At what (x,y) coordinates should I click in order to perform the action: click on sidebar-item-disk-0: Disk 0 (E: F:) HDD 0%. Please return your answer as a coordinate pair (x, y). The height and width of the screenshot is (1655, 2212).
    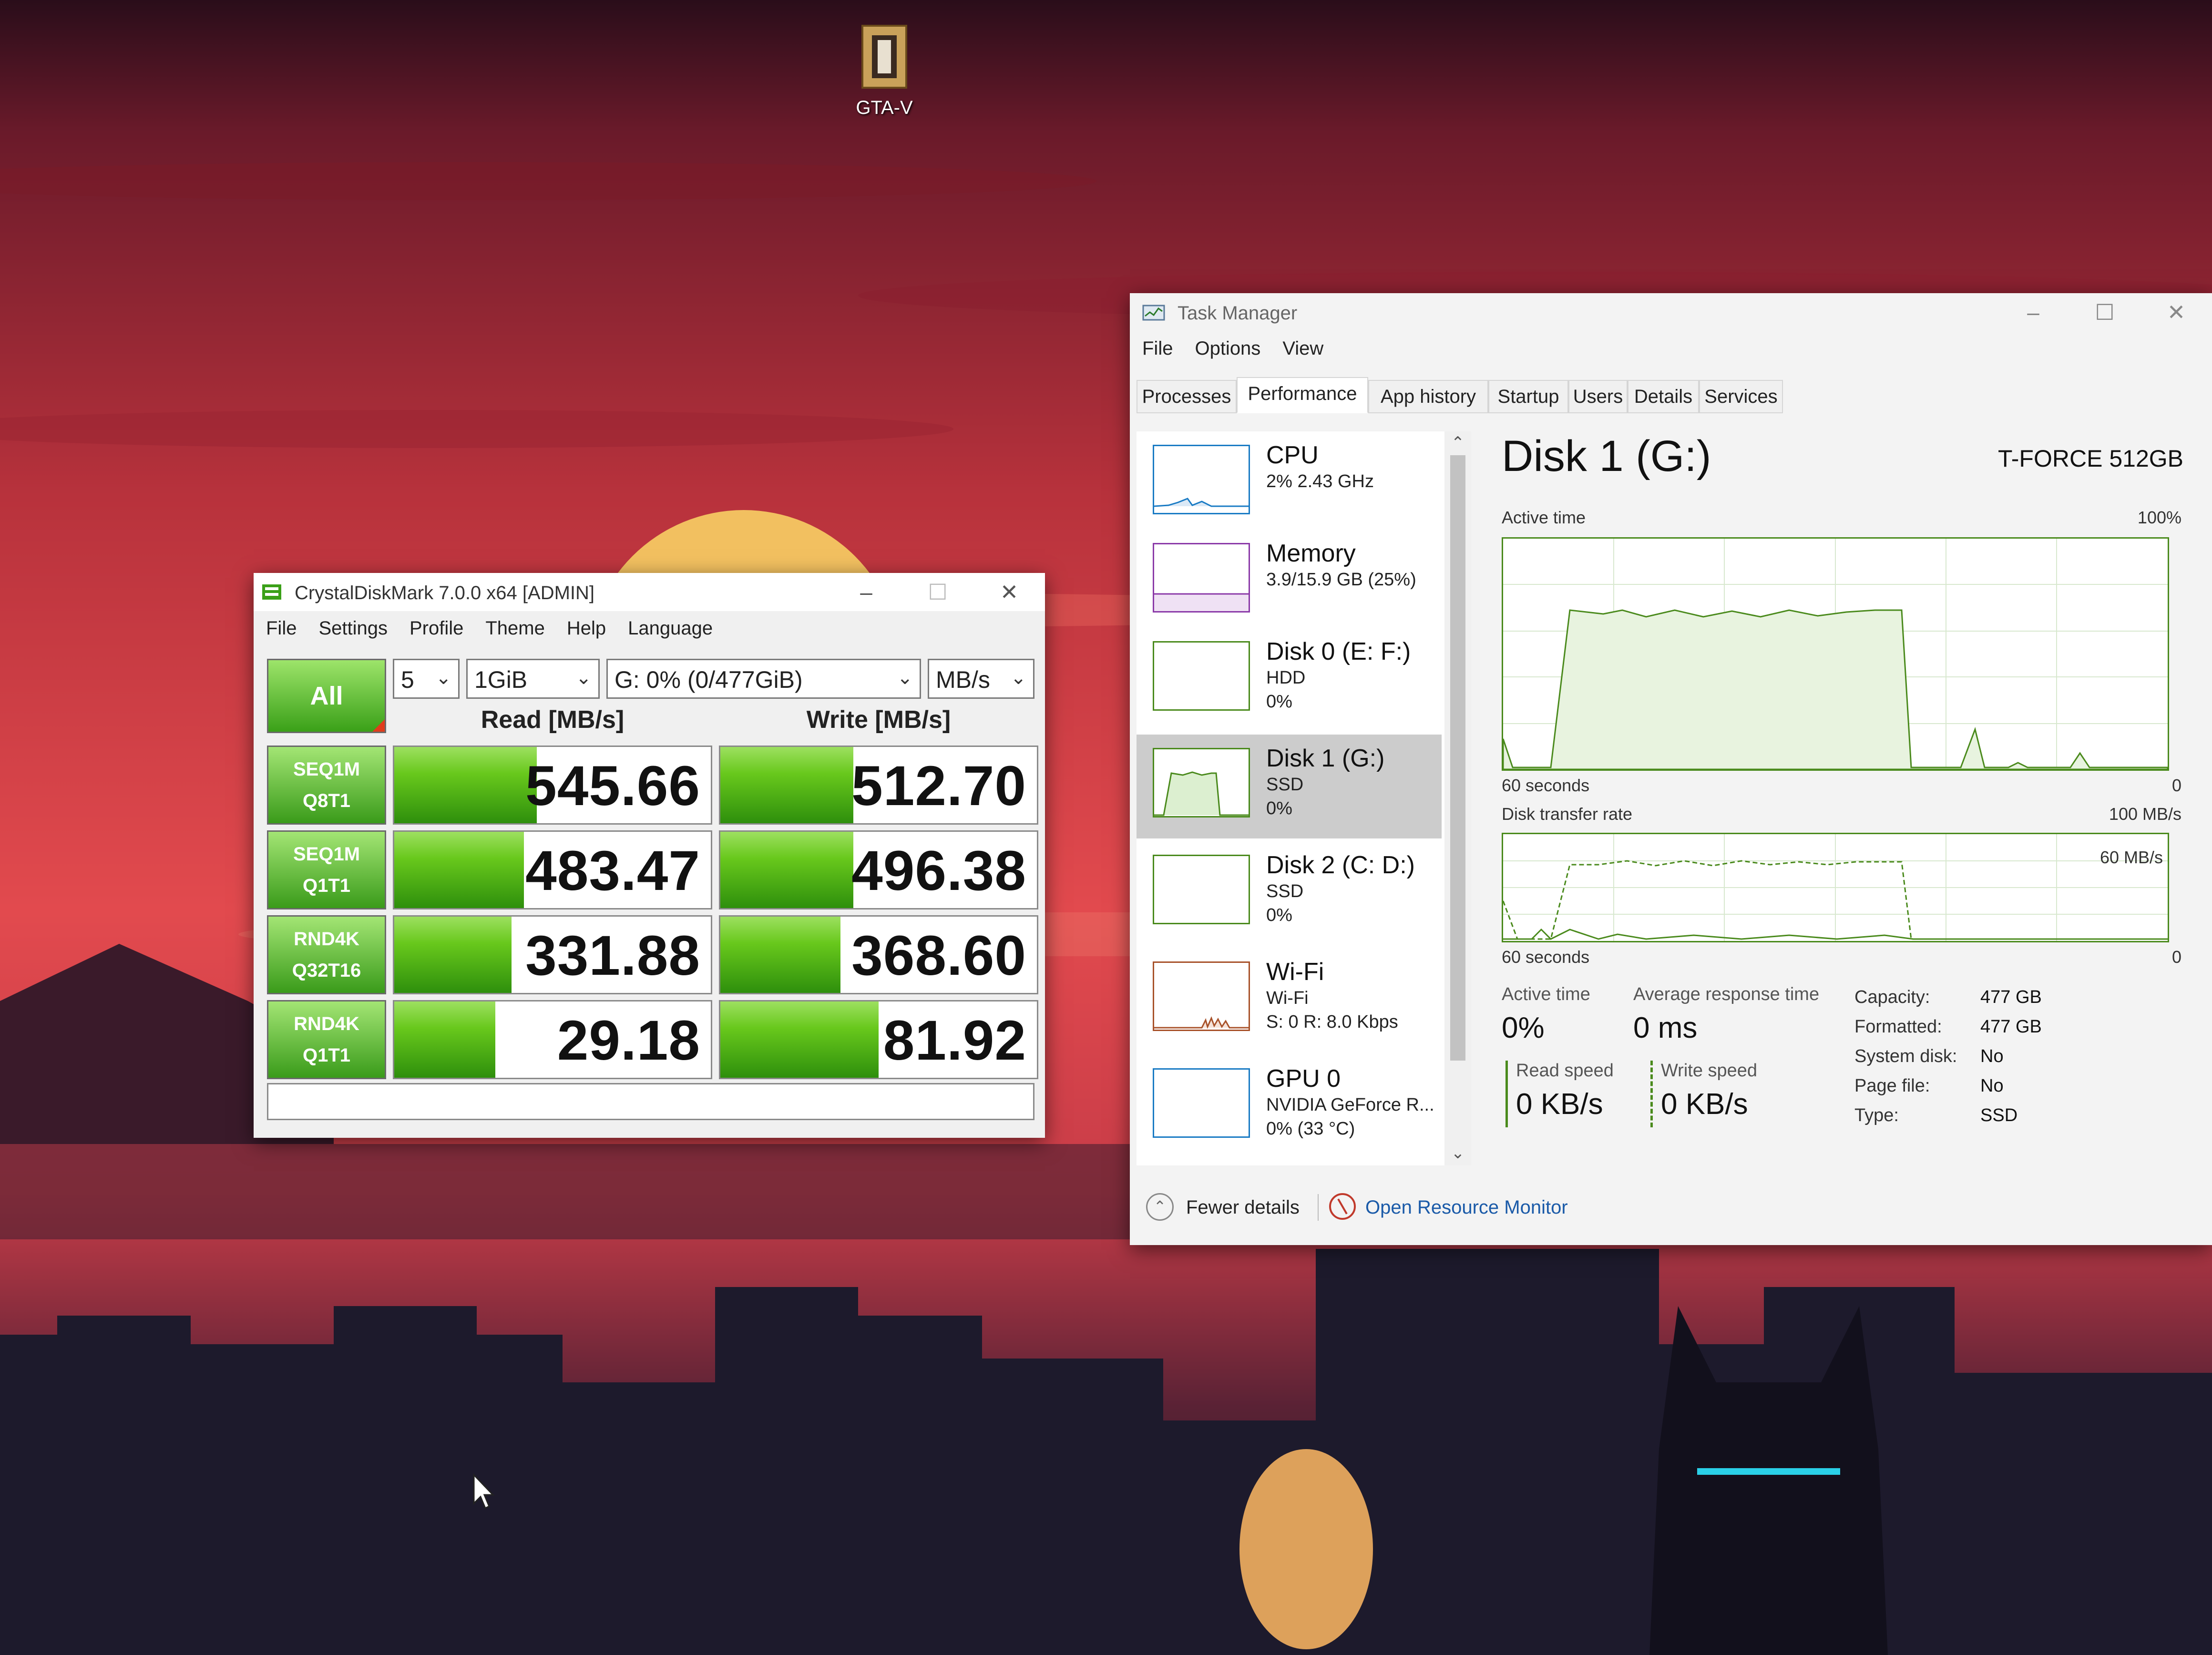
    Looking at the image, I should click on (1289, 680).